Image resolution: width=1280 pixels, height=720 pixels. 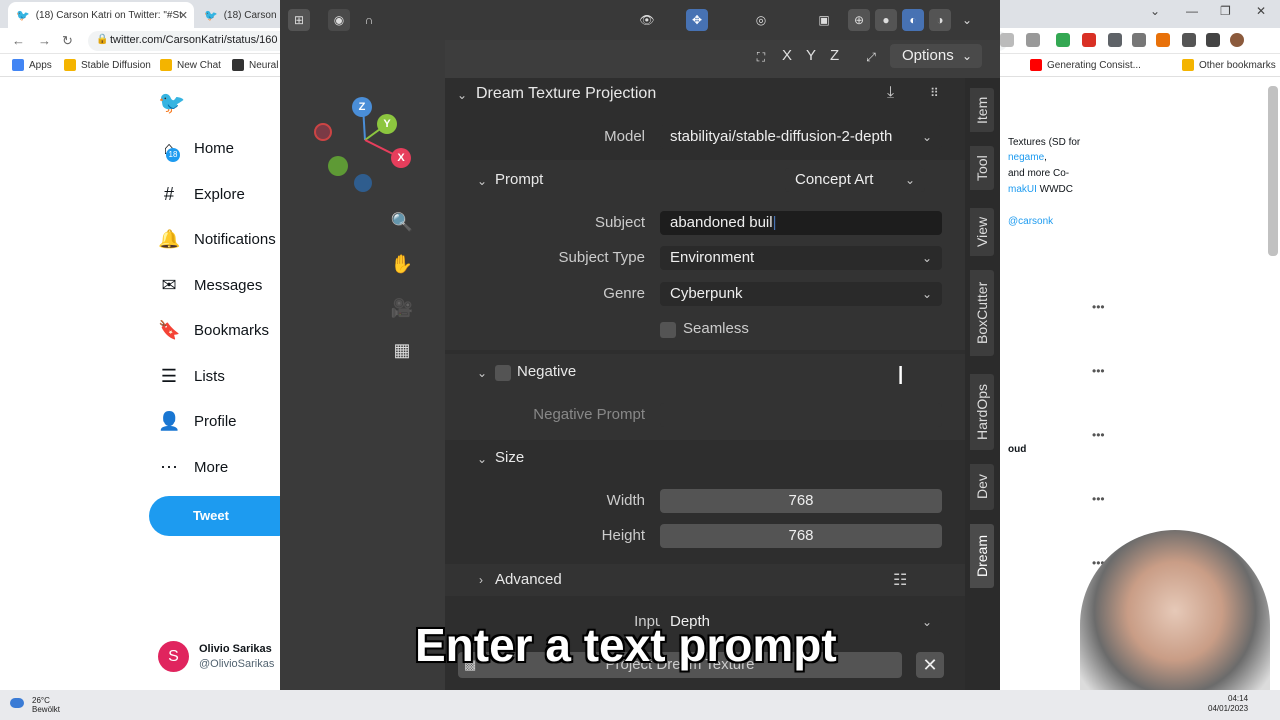 What do you see at coordinates (982, 313) in the screenshot?
I see `tab-boxcutter: BoxCutter` at bounding box center [982, 313].